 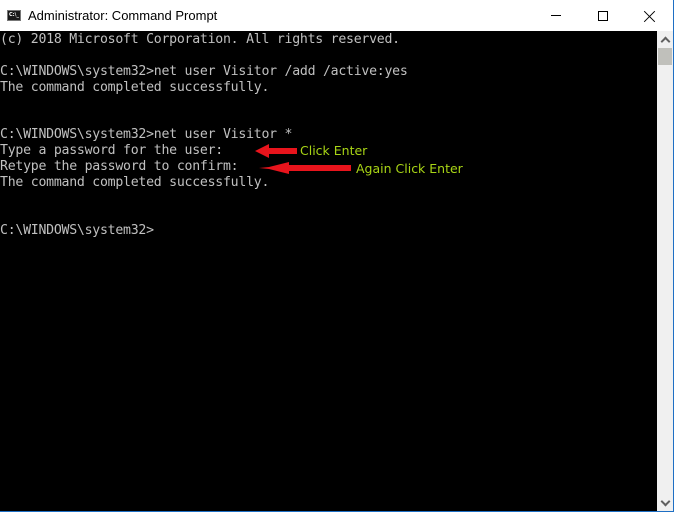 I want to click on window-title: Administrator: Command Prompt, so click(x=123, y=15).